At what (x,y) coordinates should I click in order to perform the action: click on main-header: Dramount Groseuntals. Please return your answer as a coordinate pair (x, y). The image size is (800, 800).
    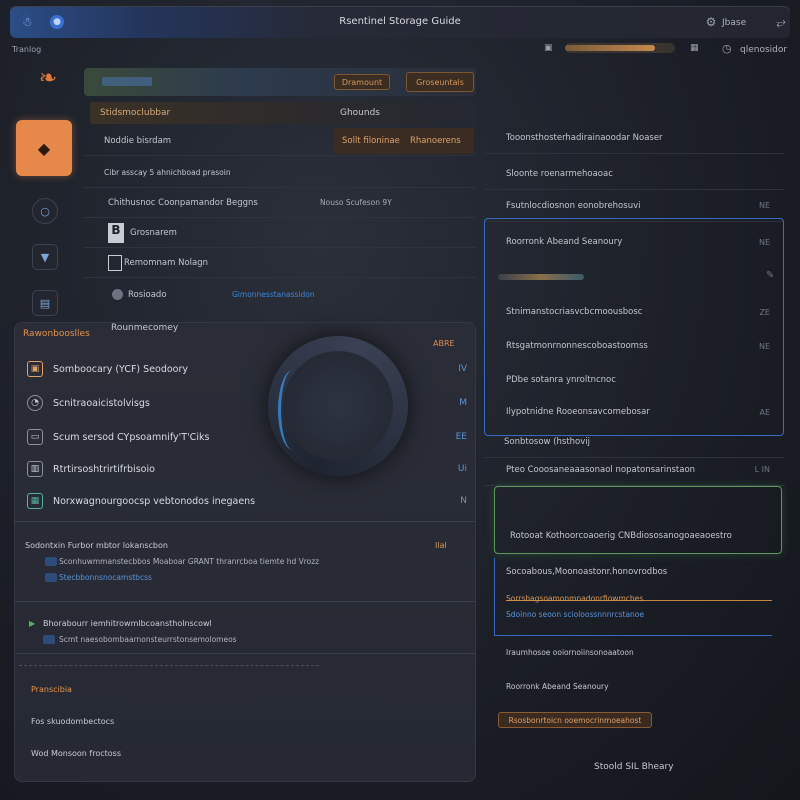
    Looking at the image, I should click on (280, 82).